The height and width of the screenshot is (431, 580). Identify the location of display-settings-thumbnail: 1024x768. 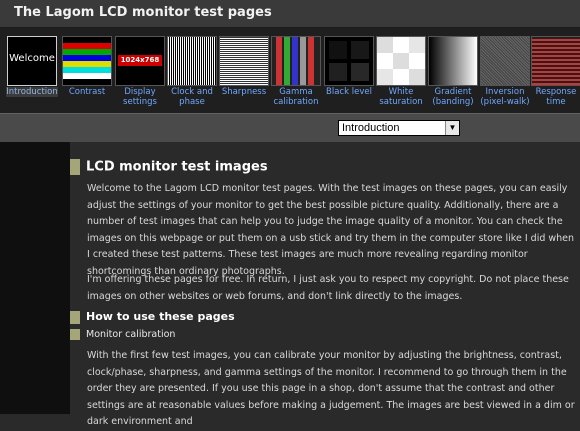
(140, 61).